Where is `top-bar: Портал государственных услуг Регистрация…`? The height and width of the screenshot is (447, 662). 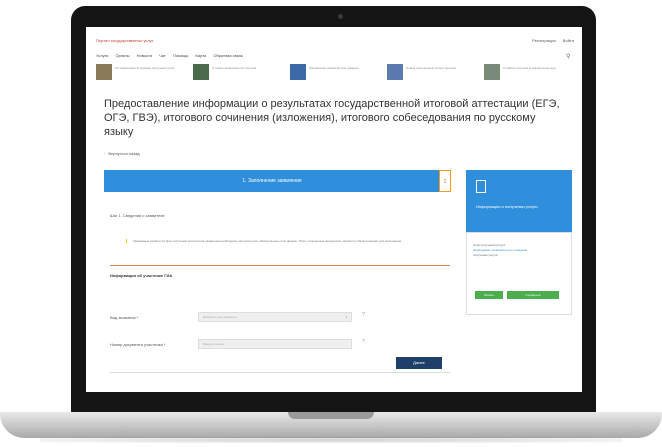
top-bar: Портал государственных услуг Регистрация… is located at coordinates (335, 42).